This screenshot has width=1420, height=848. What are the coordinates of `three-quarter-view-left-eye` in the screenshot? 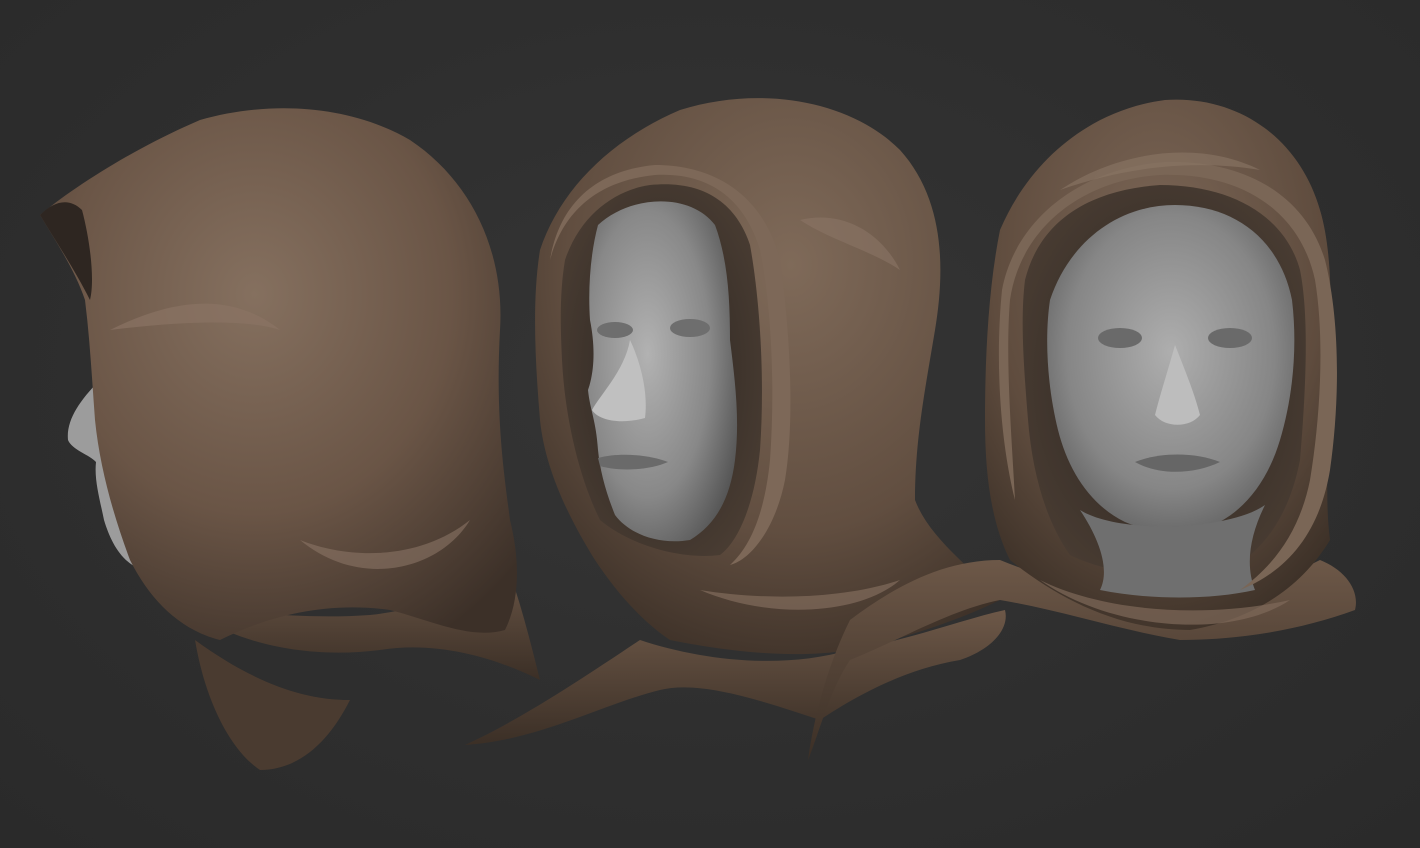 It's located at (615, 330).